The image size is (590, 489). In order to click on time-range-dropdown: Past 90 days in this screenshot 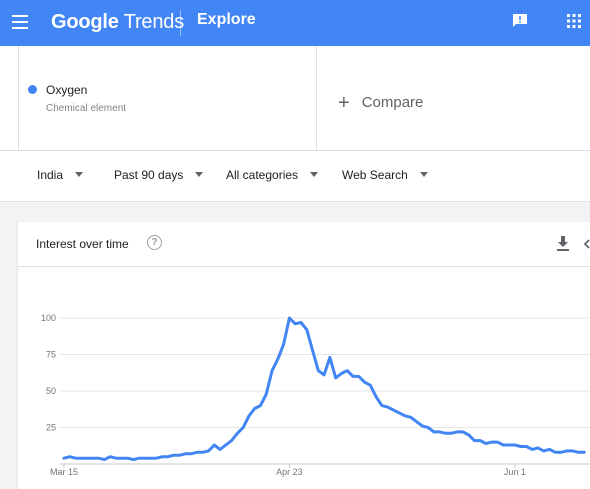, I will do `click(159, 175)`.